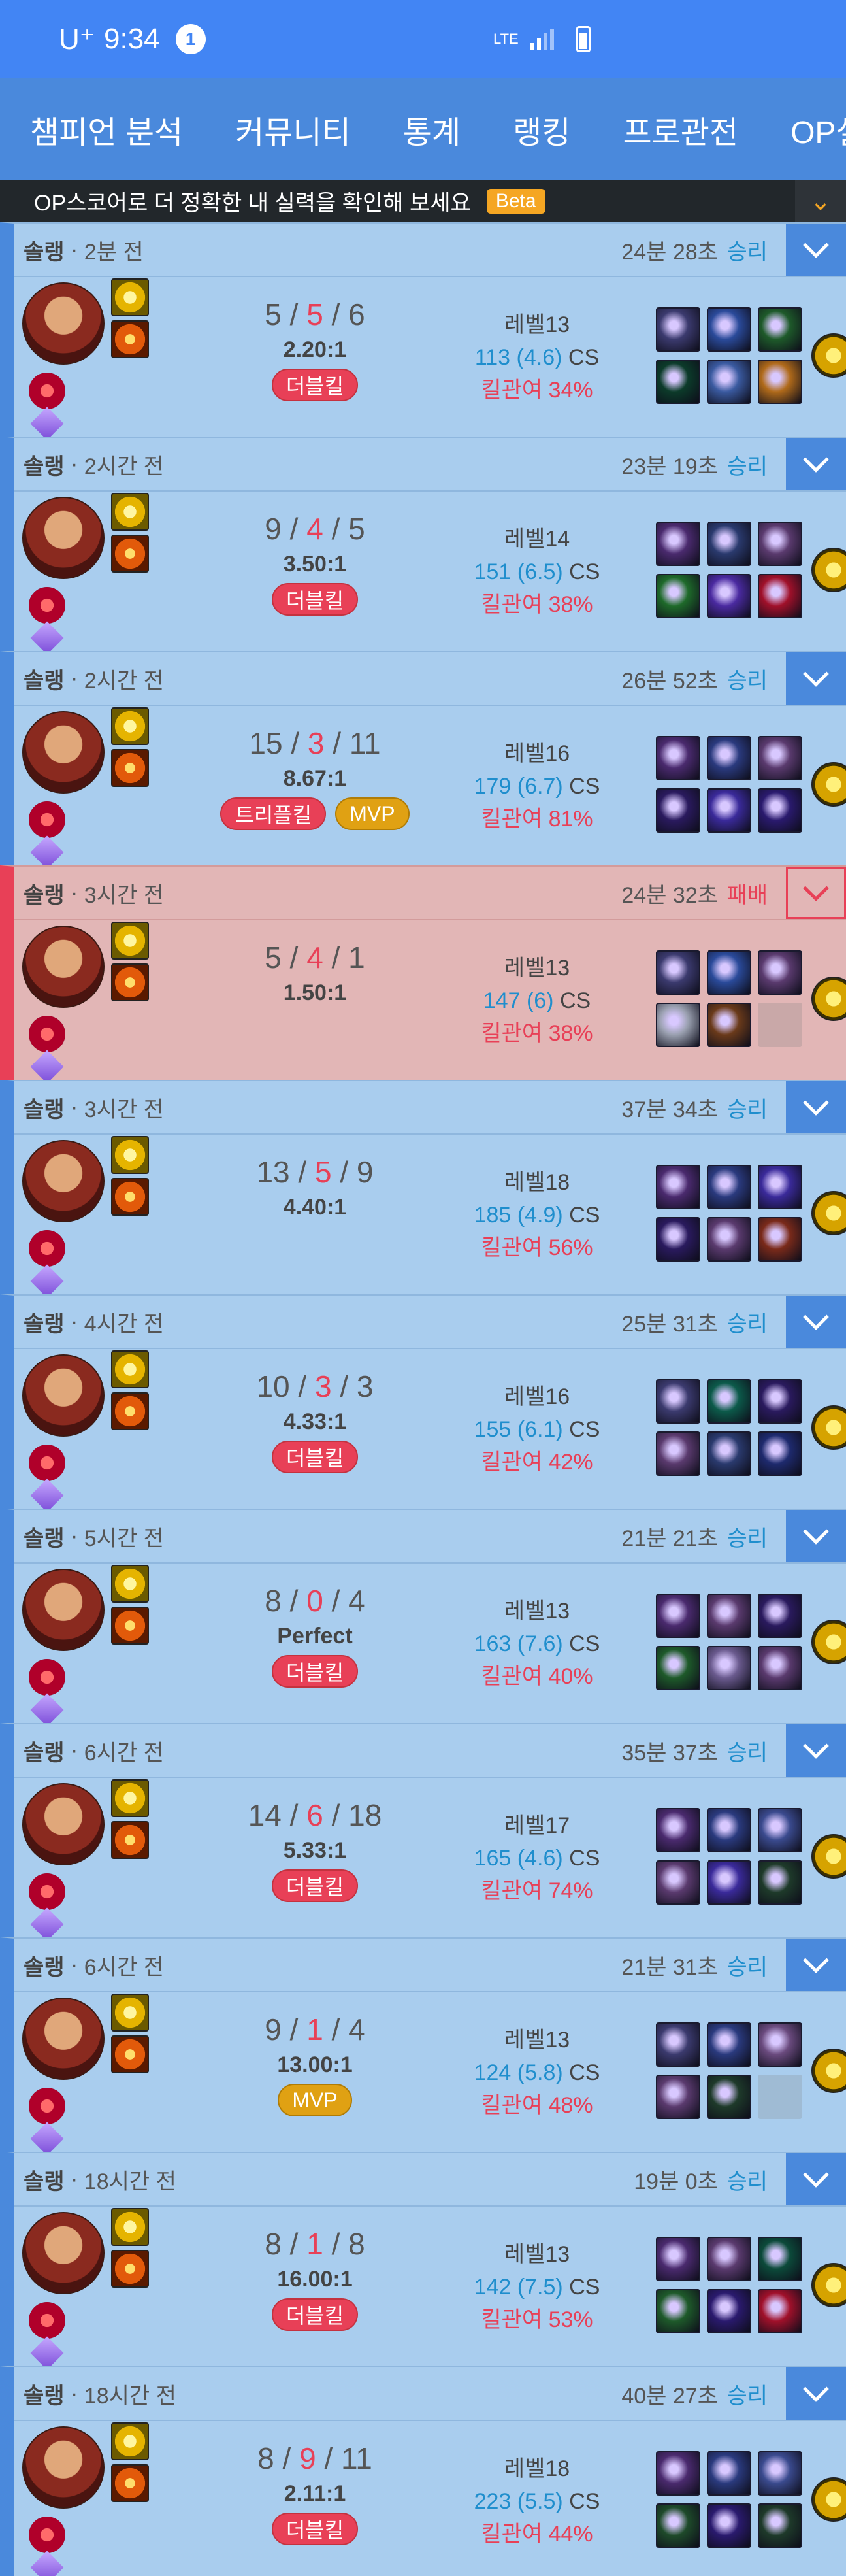 The height and width of the screenshot is (2576, 846). I want to click on banner-chevron-down-icon: ⌄, so click(820, 201).